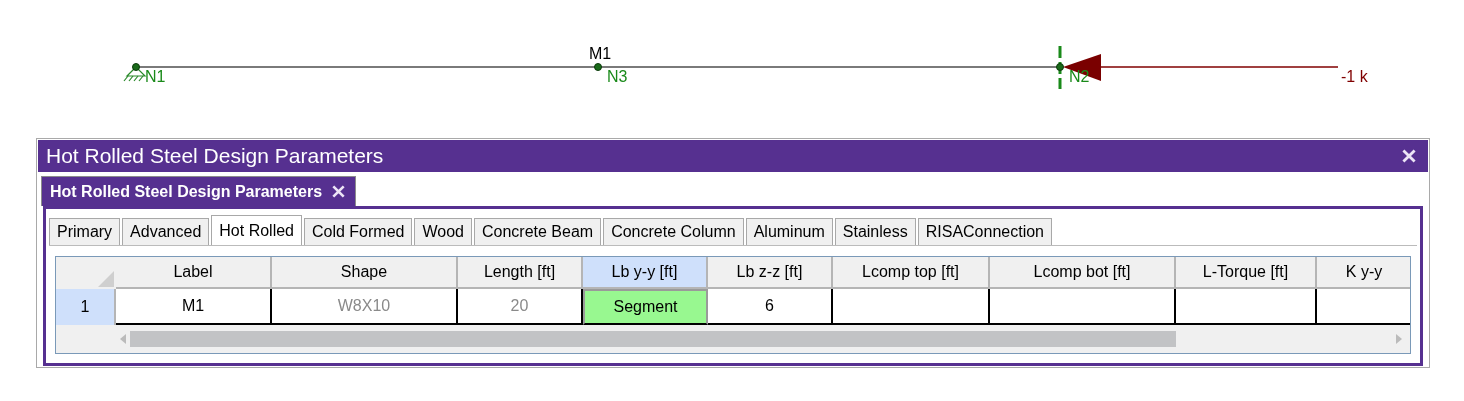 The width and height of the screenshot is (1464, 401). What do you see at coordinates (215, 156) in the screenshot?
I see `window-title: Hot Rolled Steel Design Parameters` at bounding box center [215, 156].